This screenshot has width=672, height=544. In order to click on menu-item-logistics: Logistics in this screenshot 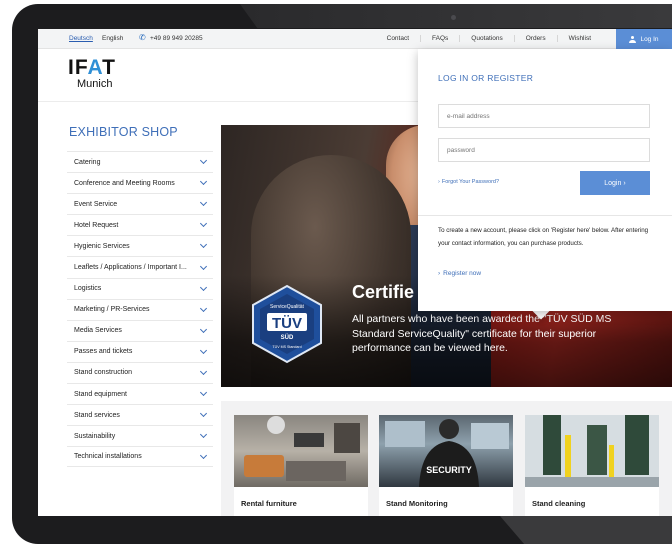, I will do `click(140, 288)`.